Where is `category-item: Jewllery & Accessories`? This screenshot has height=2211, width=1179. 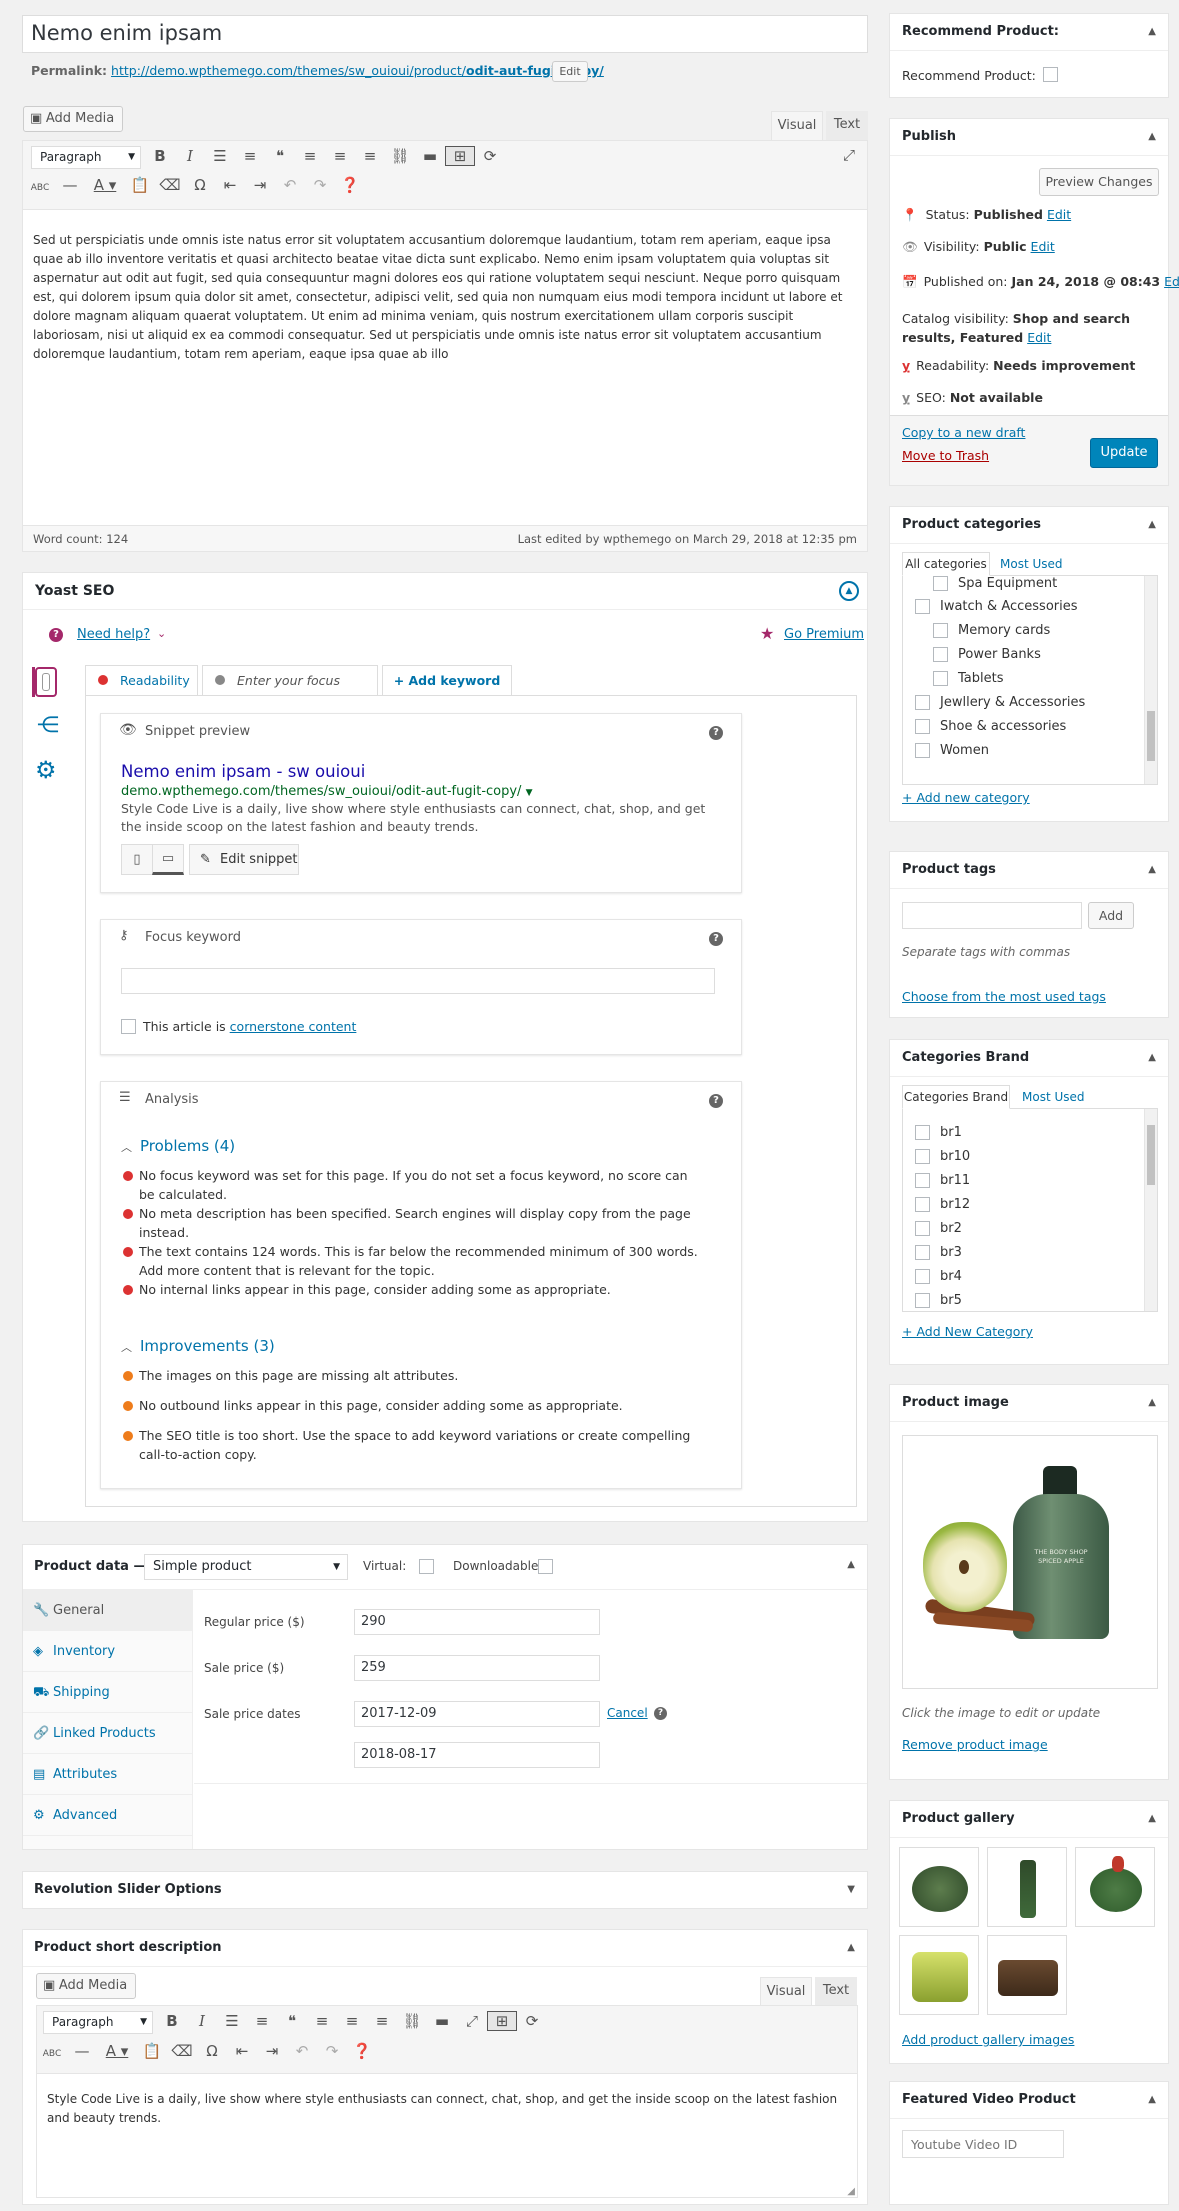 category-item: Jewllery & Accessories is located at coordinates (1000, 702).